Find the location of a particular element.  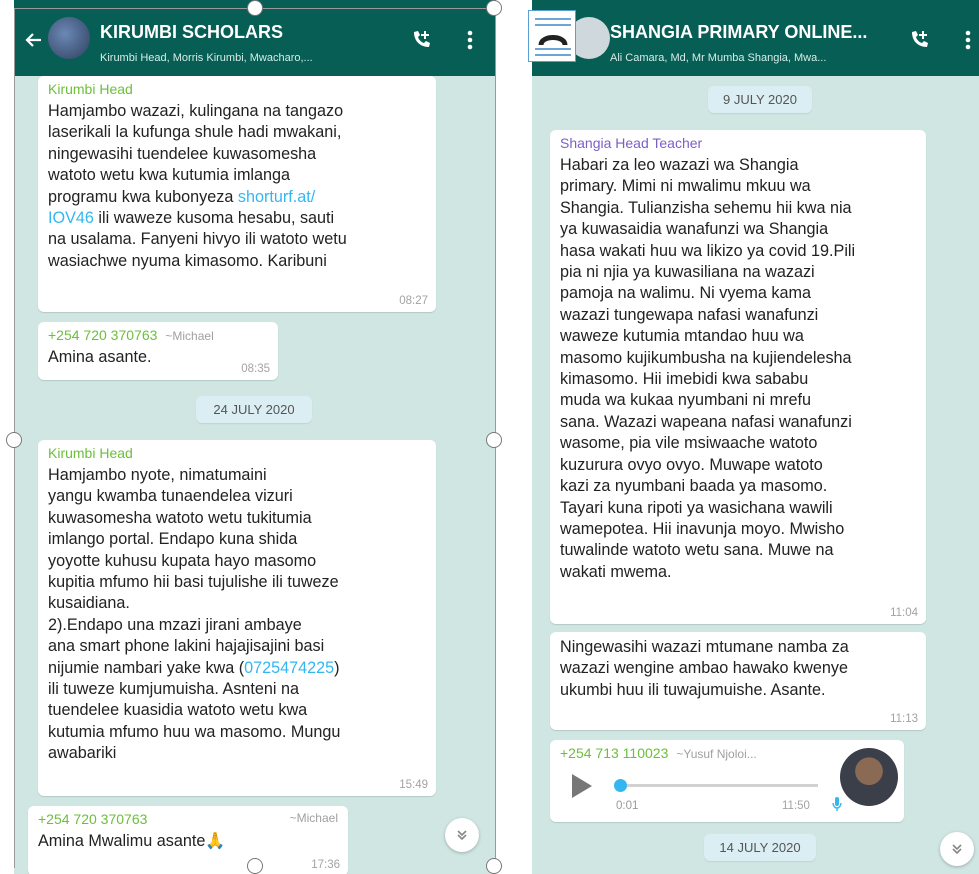

avatar is located at coordinates (869, 777).